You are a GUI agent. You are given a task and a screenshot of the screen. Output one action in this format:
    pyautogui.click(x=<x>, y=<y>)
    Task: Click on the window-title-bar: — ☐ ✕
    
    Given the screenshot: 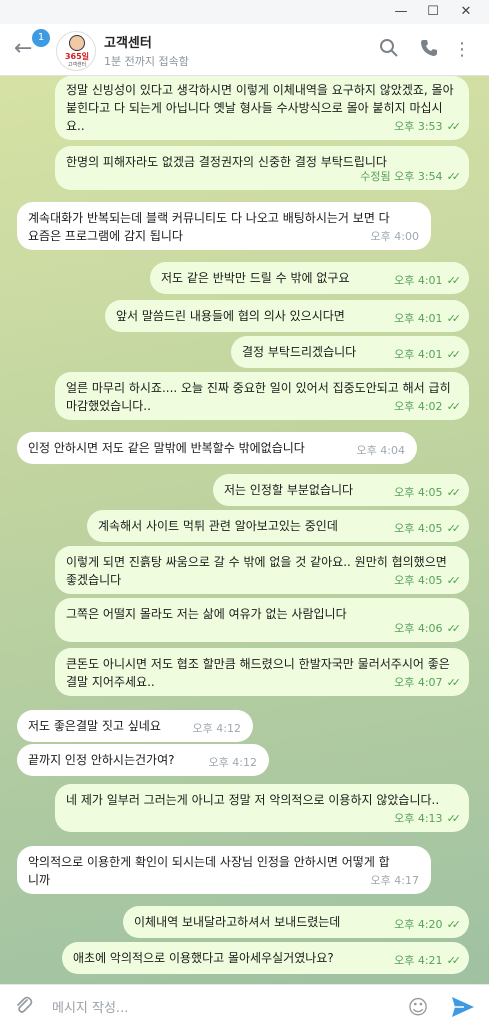 What is the action you would take?
    pyautogui.click(x=244, y=12)
    